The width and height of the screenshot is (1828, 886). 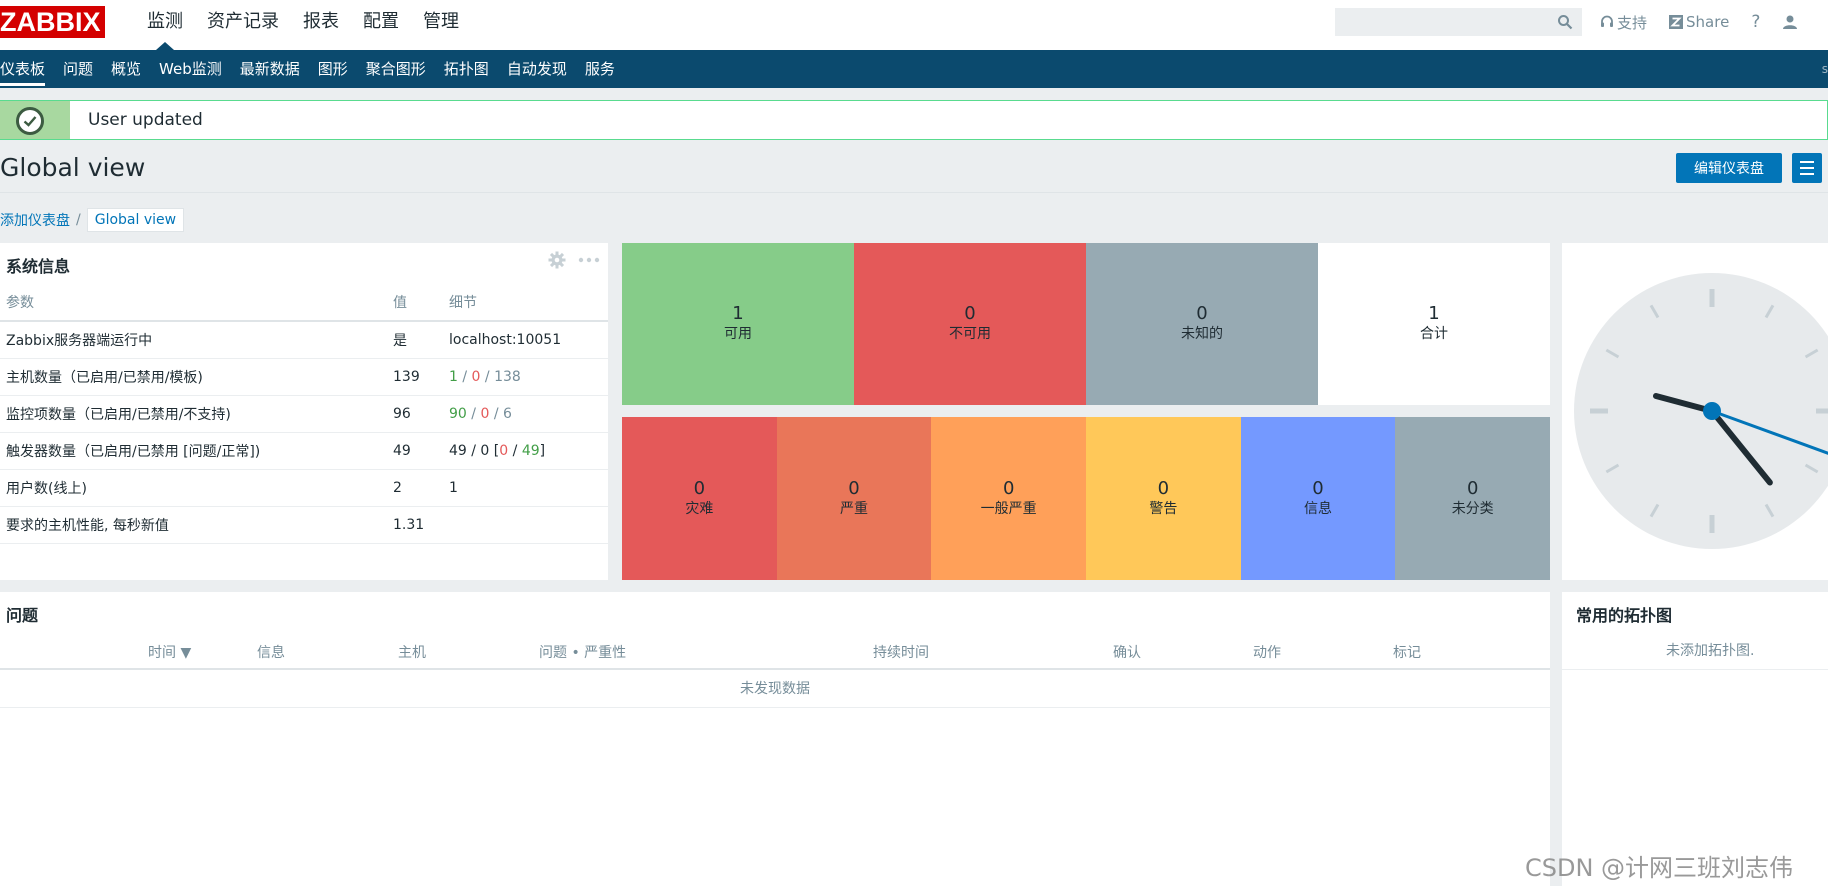 What do you see at coordinates (1009, 498) in the screenshot?
I see `severity-average-cell: 0 一般严重` at bounding box center [1009, 498].